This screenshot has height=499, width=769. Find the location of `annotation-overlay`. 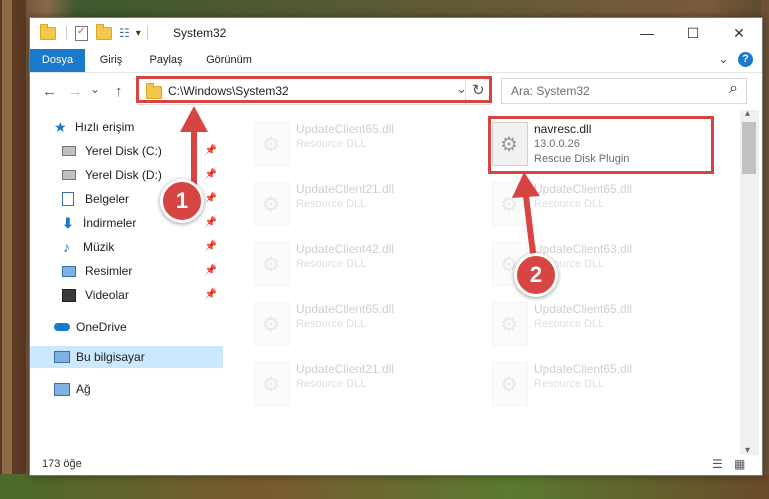

annotation-overlay is located at coordinates (360, 184).